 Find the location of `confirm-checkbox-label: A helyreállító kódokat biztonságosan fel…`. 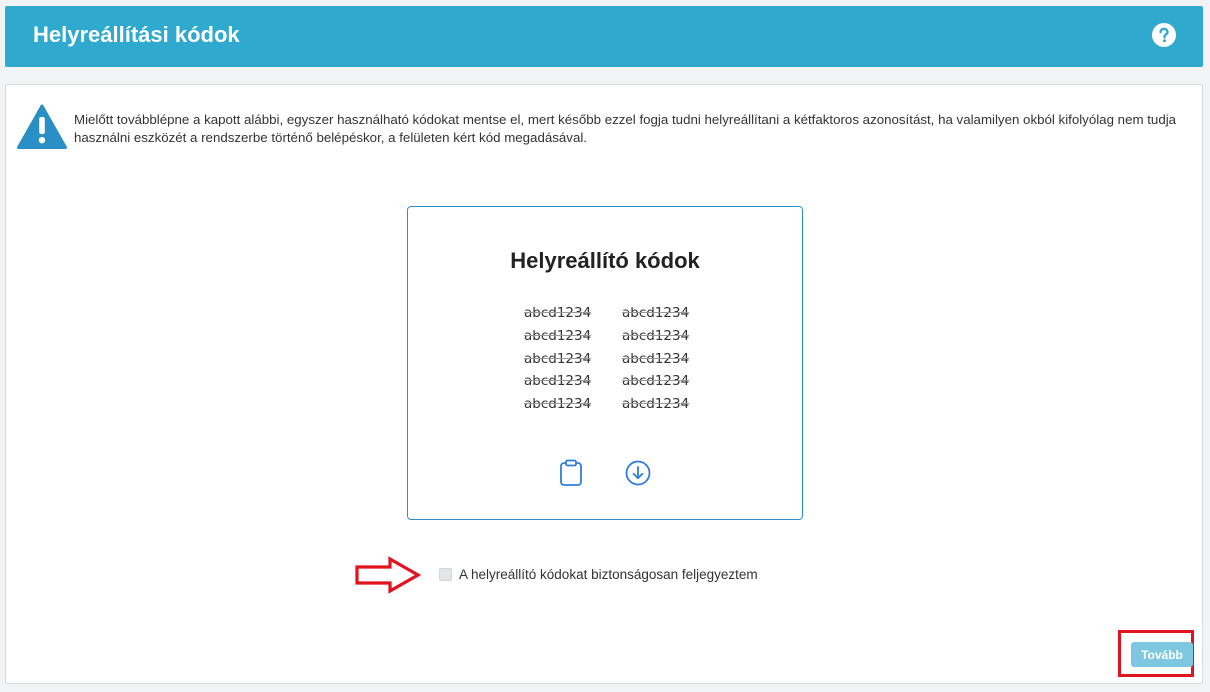

confirm-checkbox-label: A helyreállító kódokat biztonságosan fel… is located at coordinates (608, 575).